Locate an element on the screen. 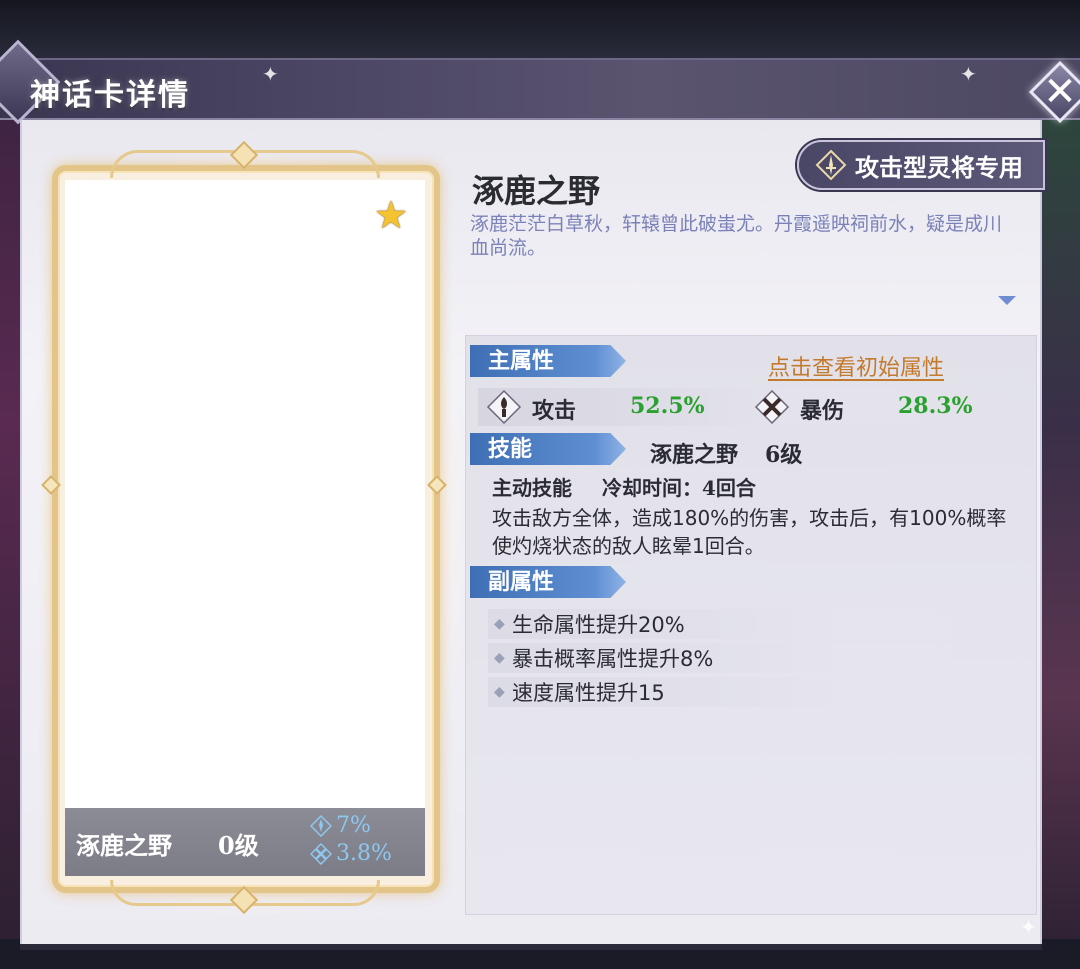 The height and width of the screenshot is (969, 1080). sub-attr-item: ◆ 生命属性提升20% is located at coordinates (748, 624).